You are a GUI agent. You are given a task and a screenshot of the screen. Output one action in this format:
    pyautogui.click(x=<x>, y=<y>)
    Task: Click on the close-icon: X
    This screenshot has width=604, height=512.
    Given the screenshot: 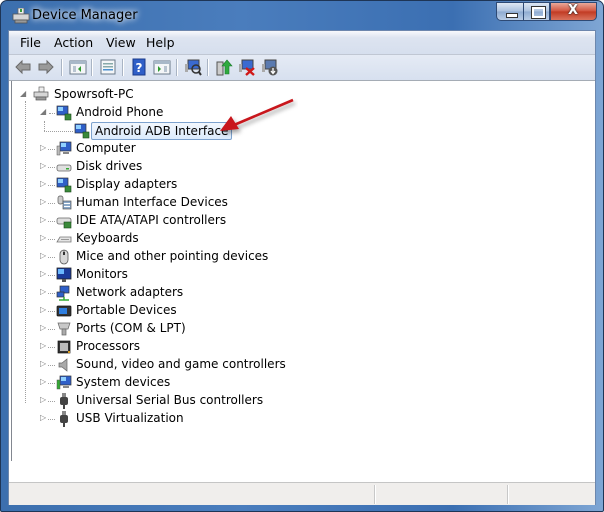 What is the action you would take?
    pyautogui.click(x=573, y=10)
    